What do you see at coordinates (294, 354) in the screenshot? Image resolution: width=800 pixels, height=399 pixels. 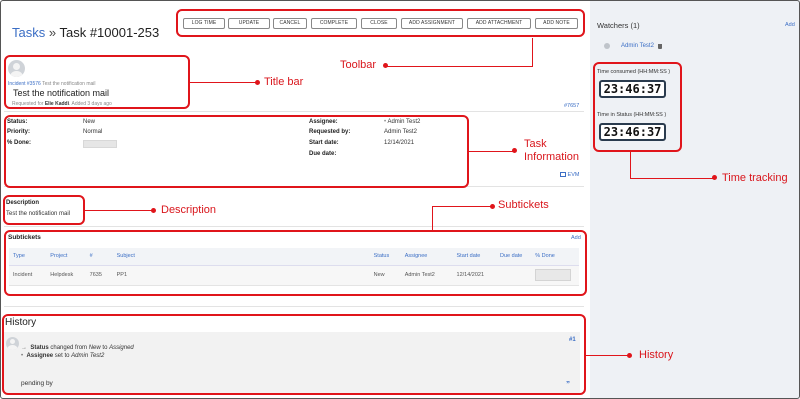 I see `history-highlight` at bounding box center [294, 354].